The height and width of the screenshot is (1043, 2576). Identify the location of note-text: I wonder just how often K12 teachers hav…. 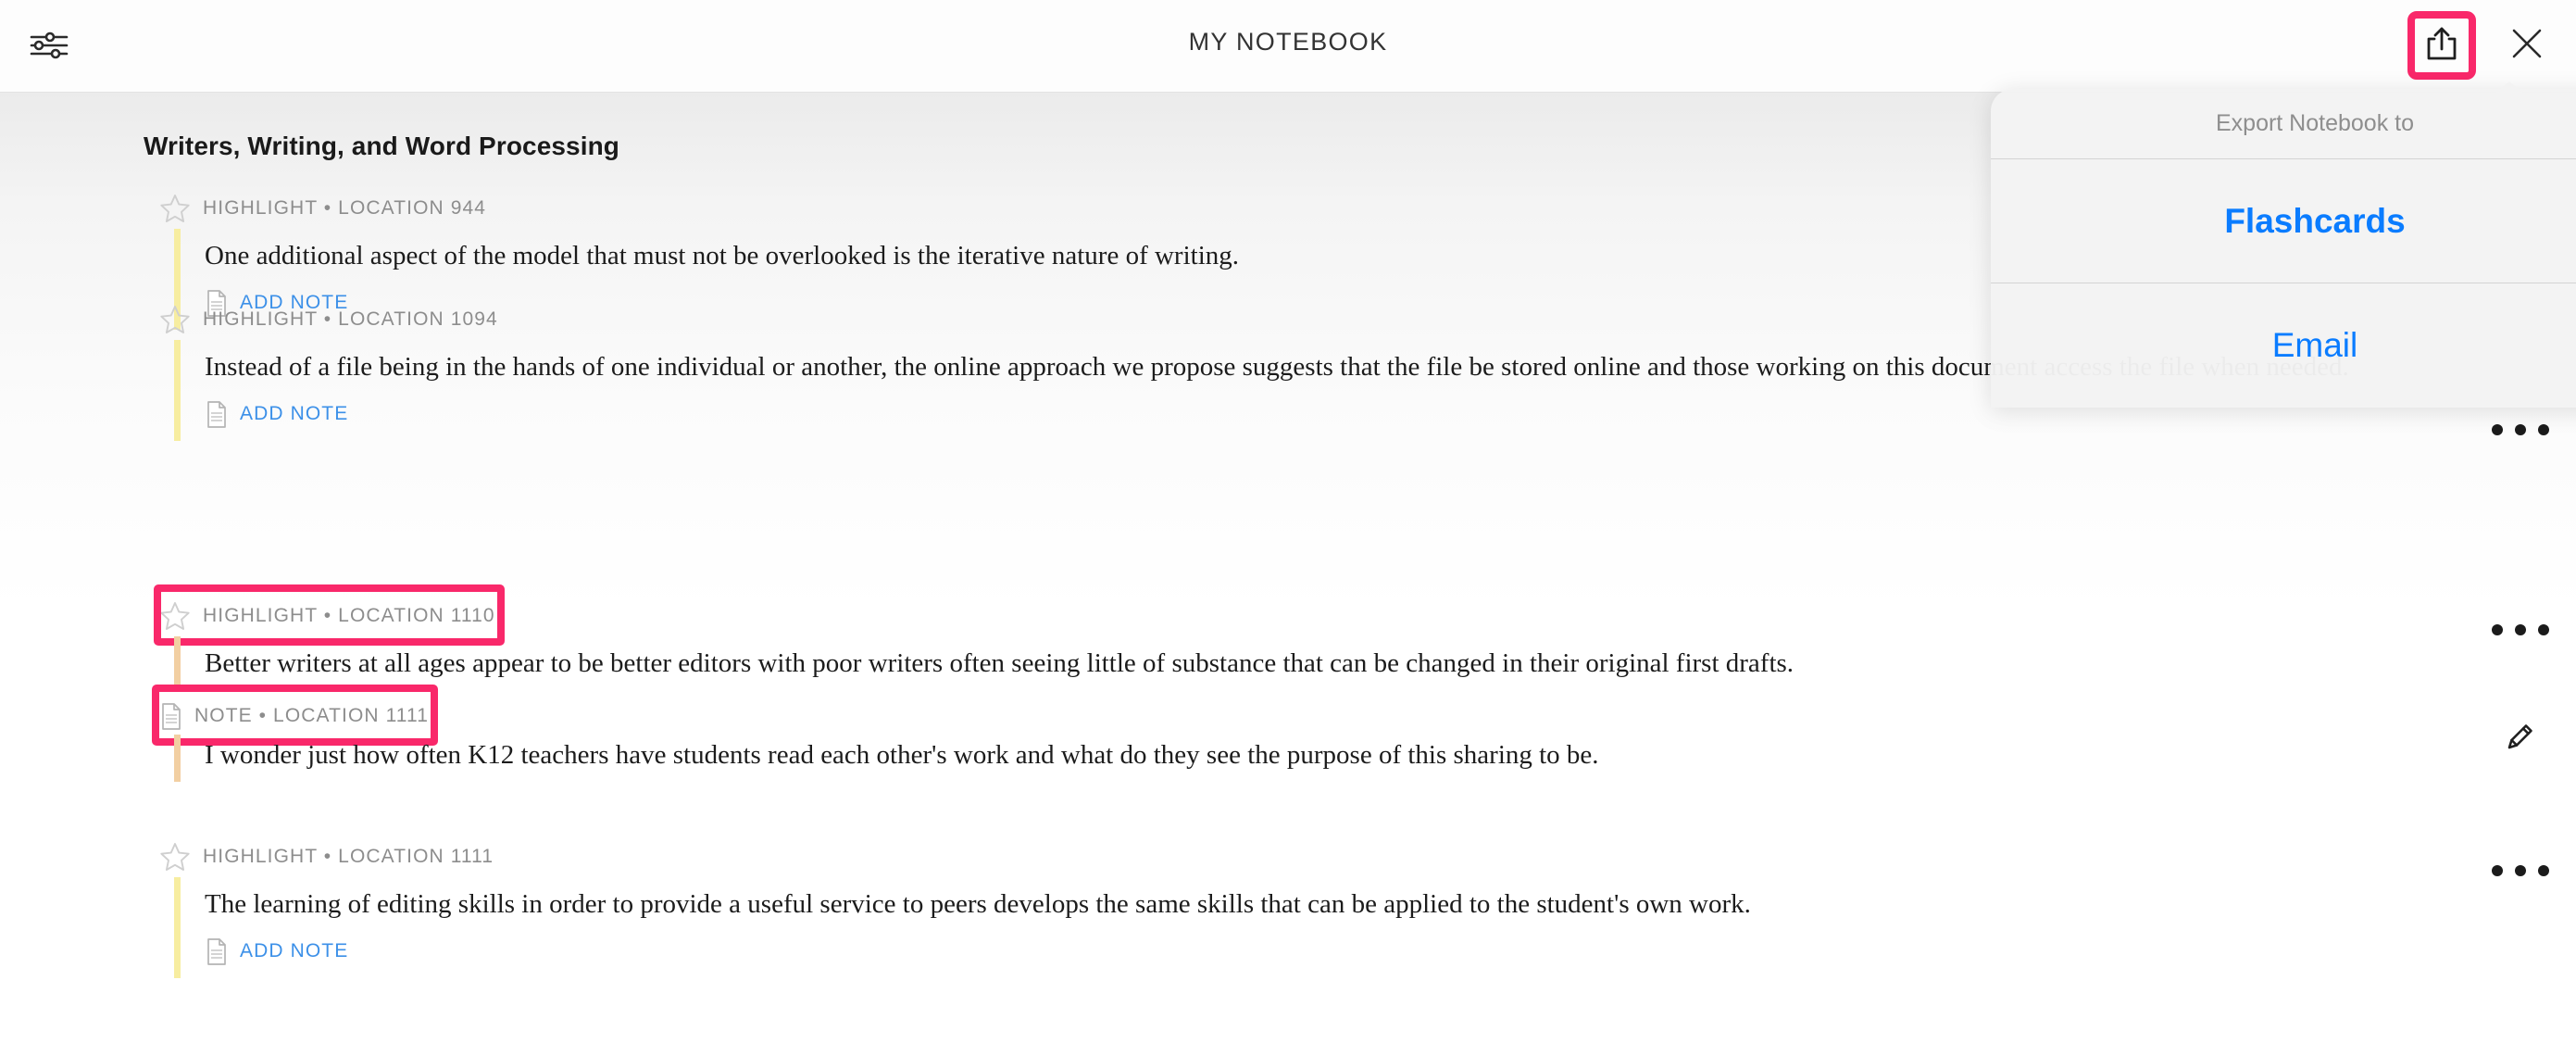
(902, 755).